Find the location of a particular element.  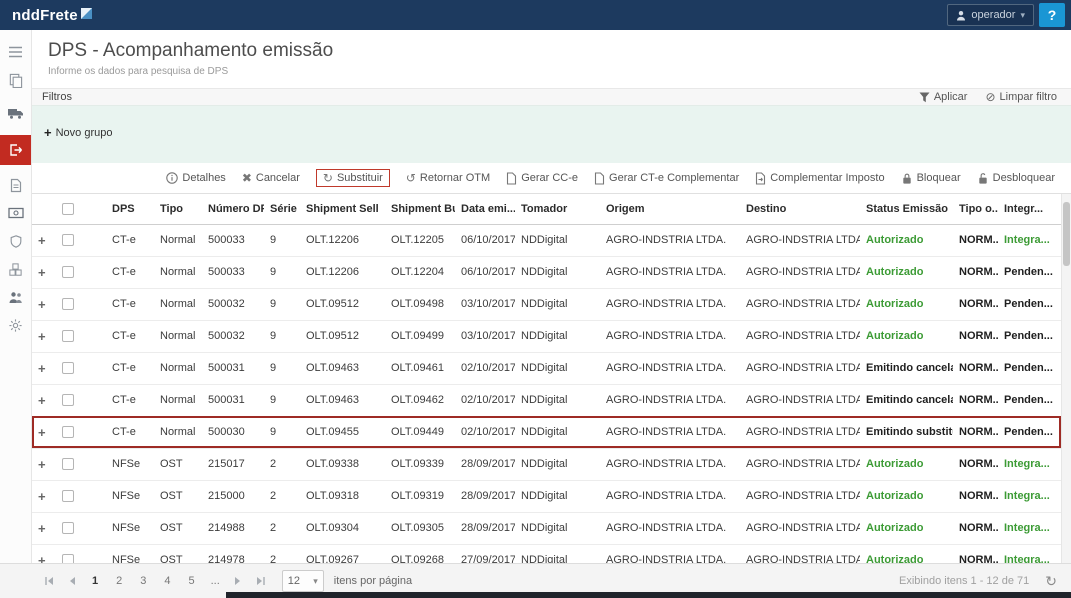

sidebar-item-settings is located at coordinates (15, 325).